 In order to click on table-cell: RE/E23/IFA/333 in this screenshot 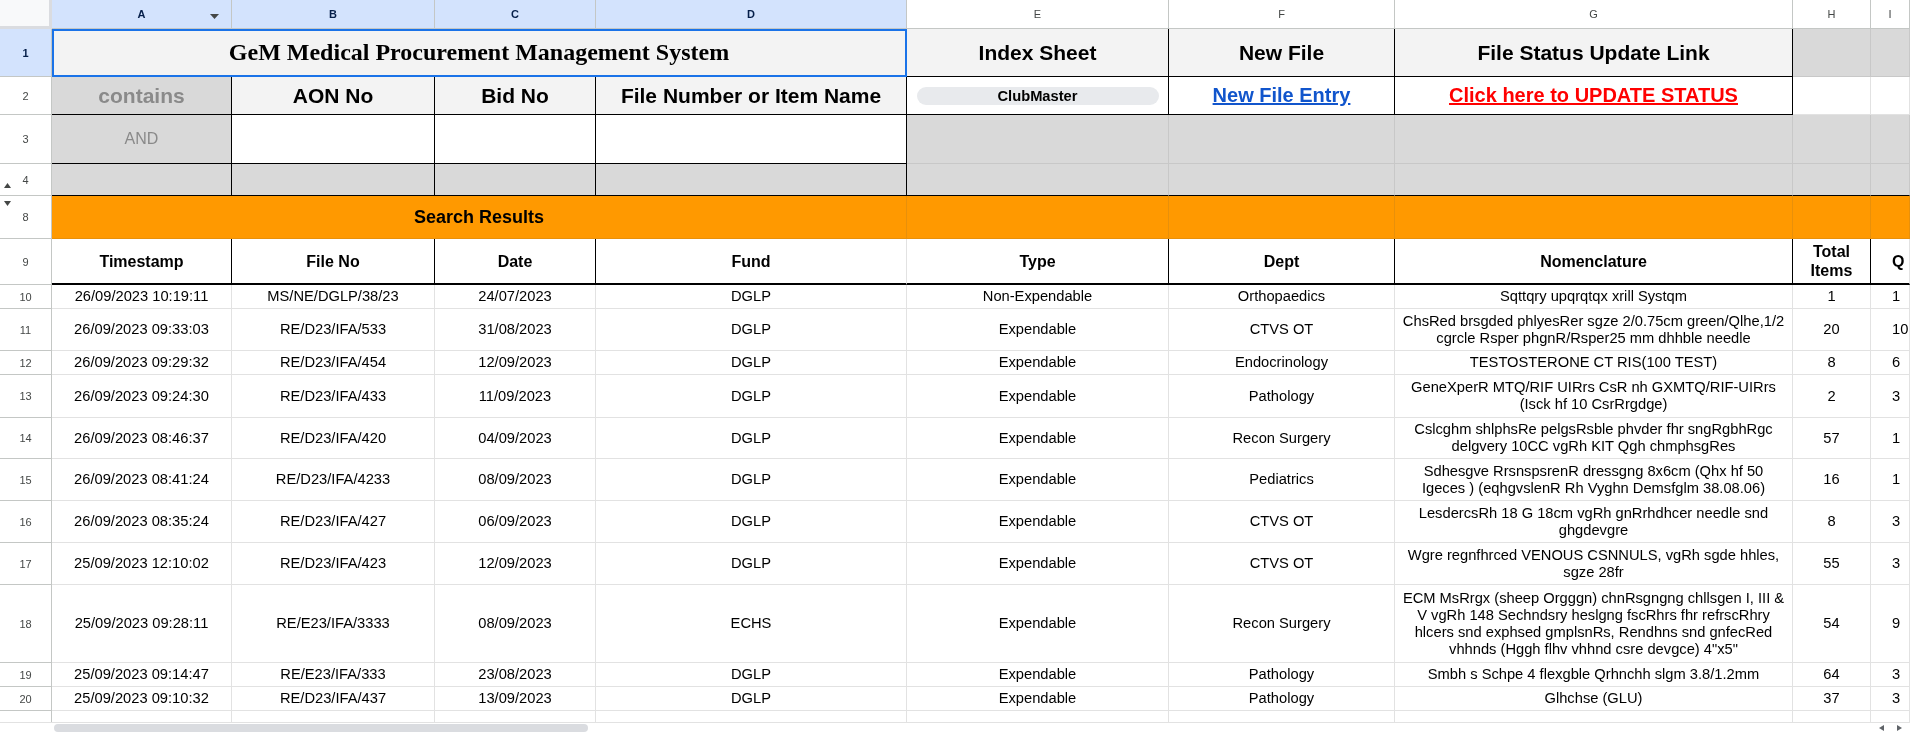, I will do `click(333, 675)`.